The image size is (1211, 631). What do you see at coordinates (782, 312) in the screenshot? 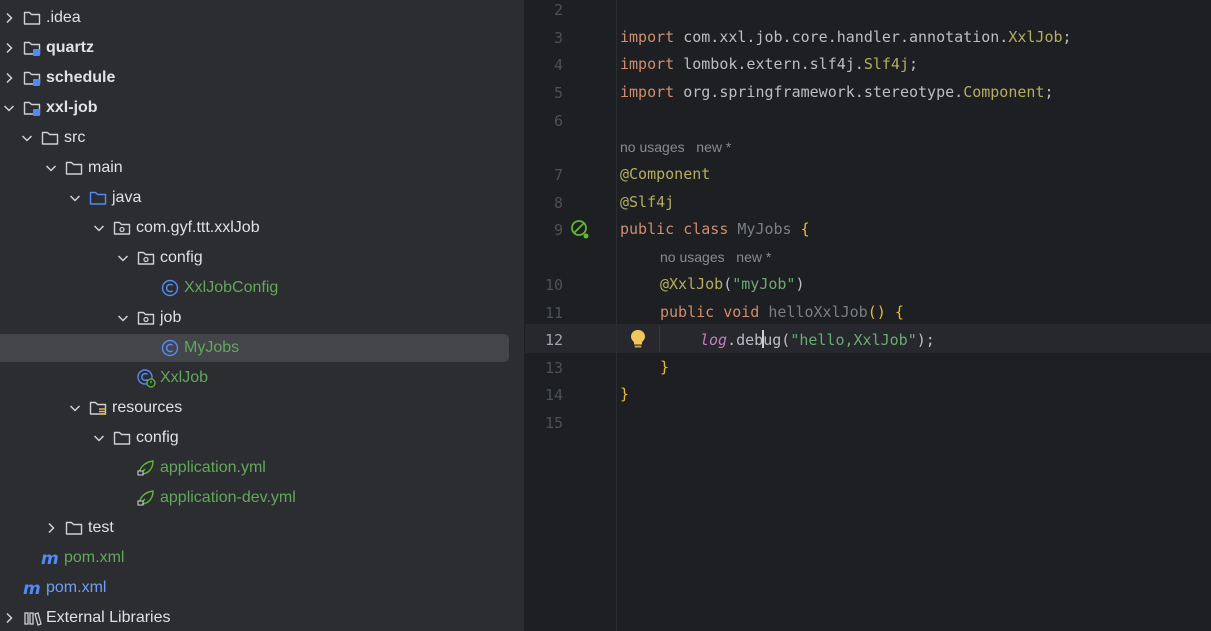
I see `code-line-11: public void helloXxlJob() {` at bounding box center [782, 312].